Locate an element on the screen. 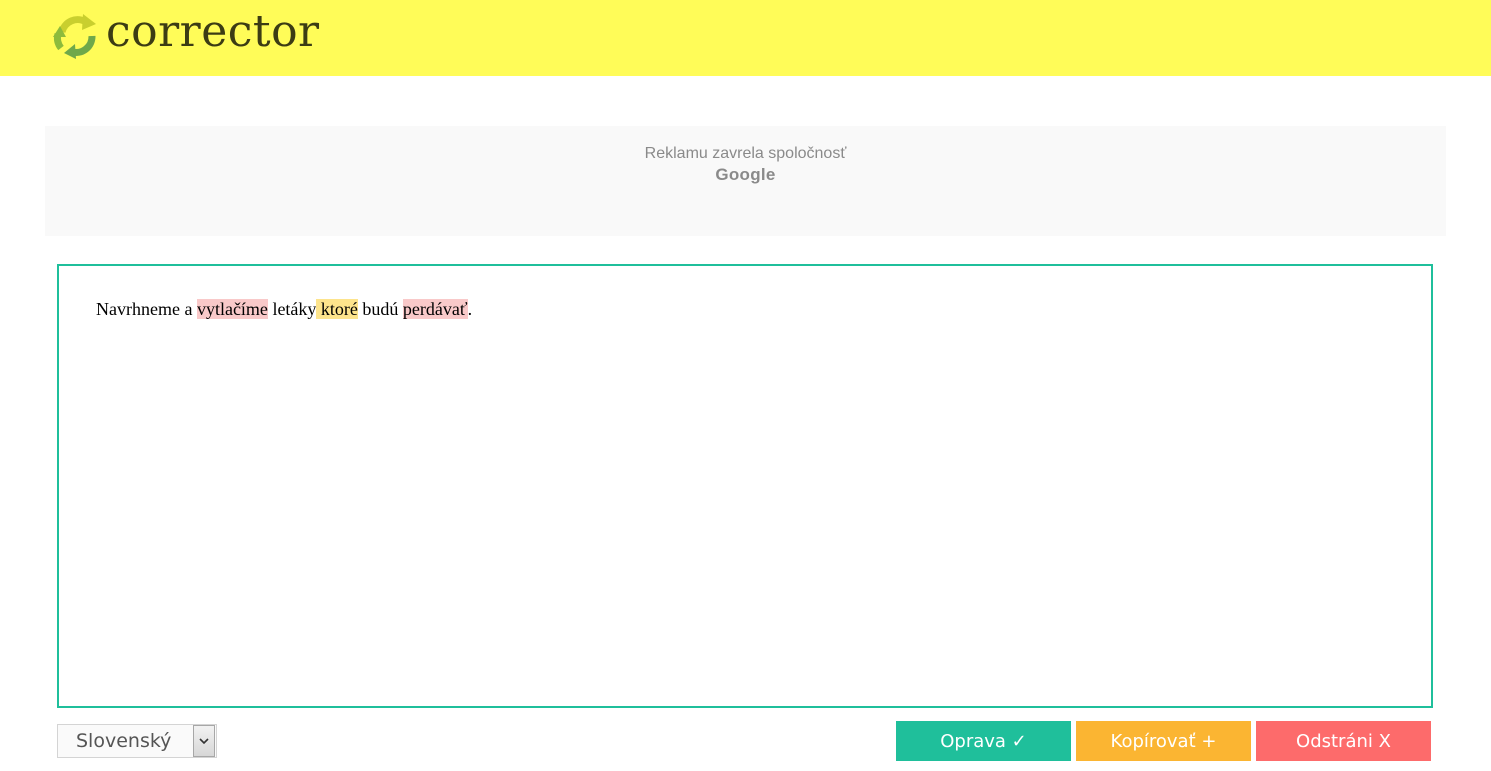  text-segment: . is located at coordinates (470, 309).